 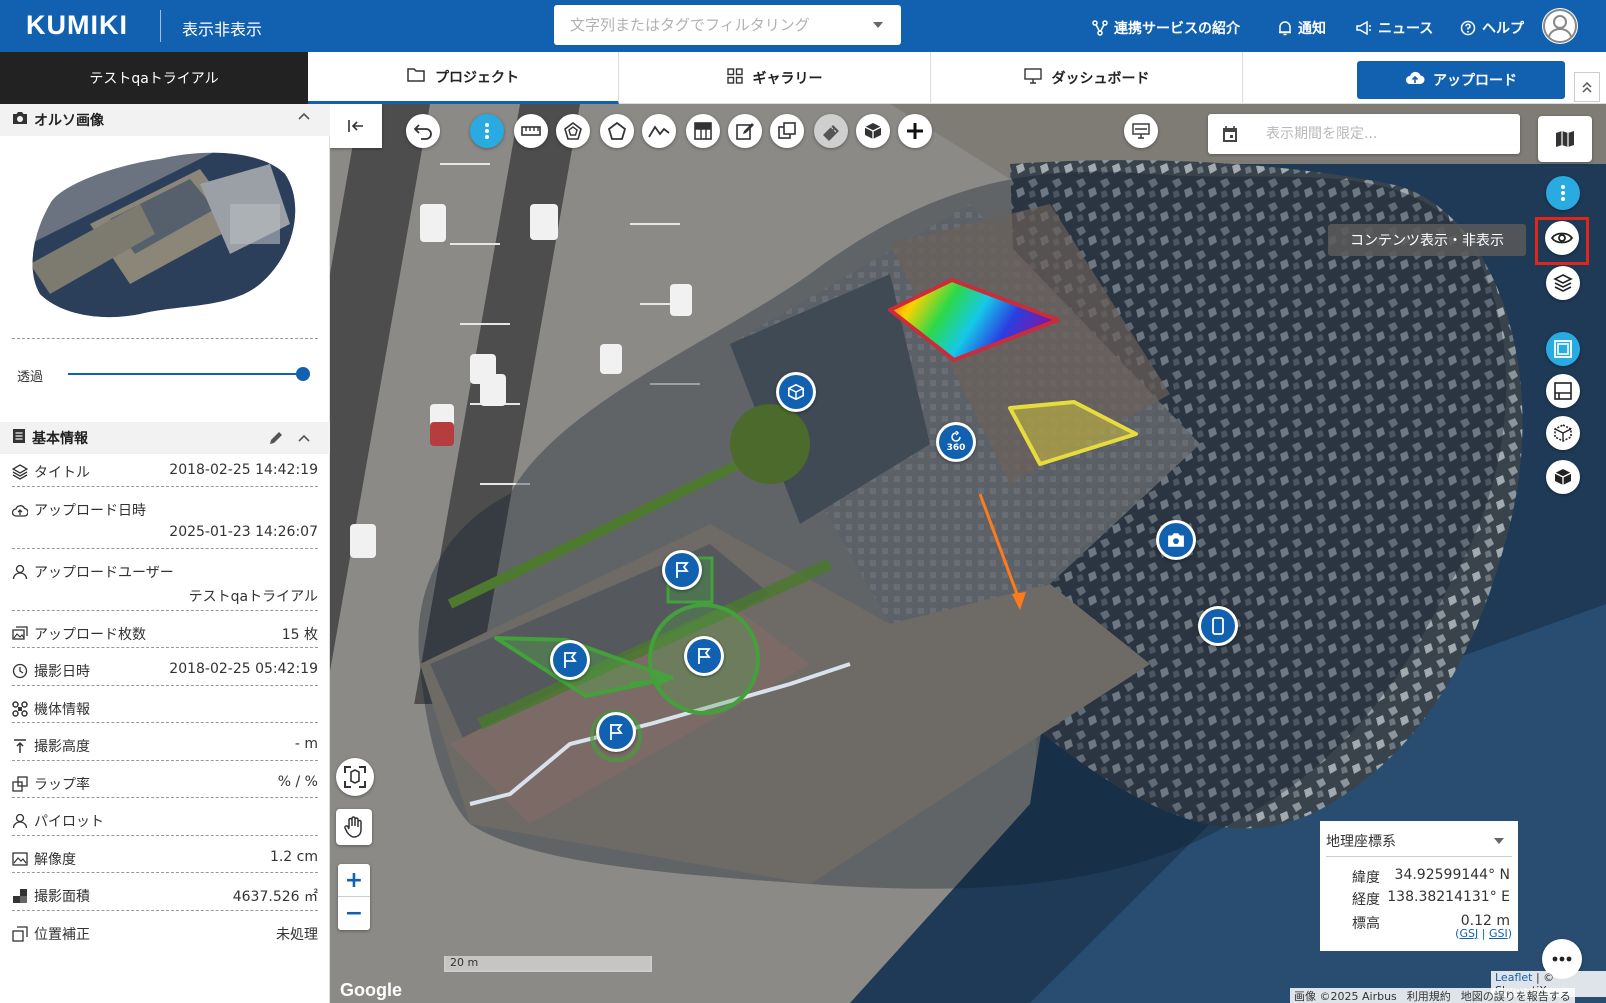 What do you see at coordinates (303, 374) in the screenshot?
I see `transparency-slider-handle` at bounding box center [303, 374].